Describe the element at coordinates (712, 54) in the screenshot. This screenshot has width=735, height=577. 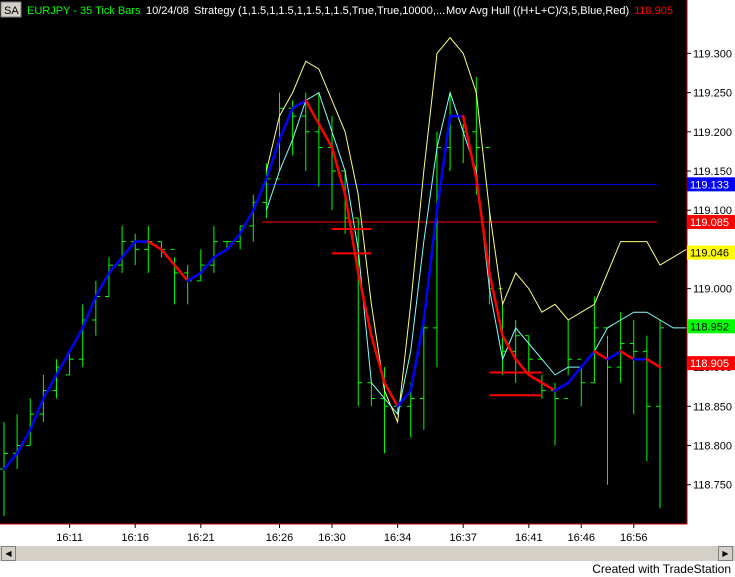
I see `y-tick-label: 119.300` at that location.